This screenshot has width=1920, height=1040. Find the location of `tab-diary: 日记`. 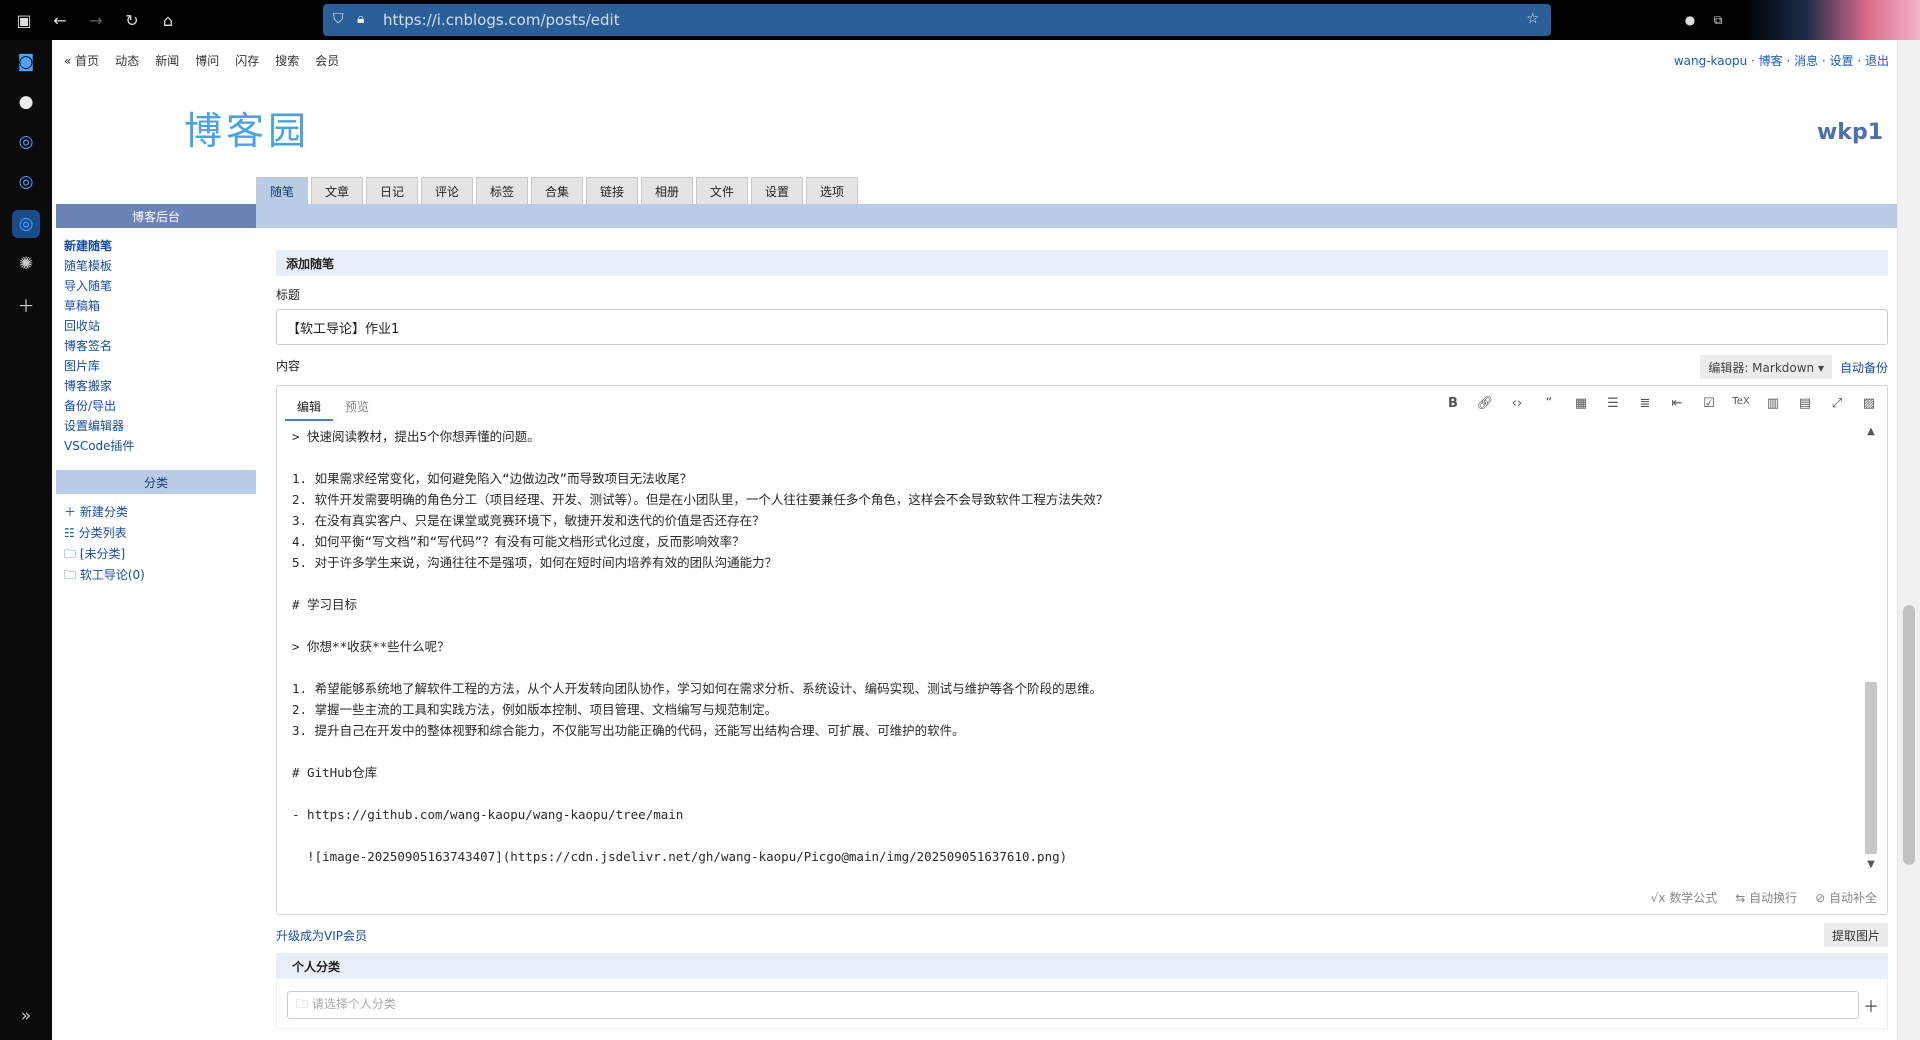

tab-diary: 日记 is located at coordinates (392, 190).